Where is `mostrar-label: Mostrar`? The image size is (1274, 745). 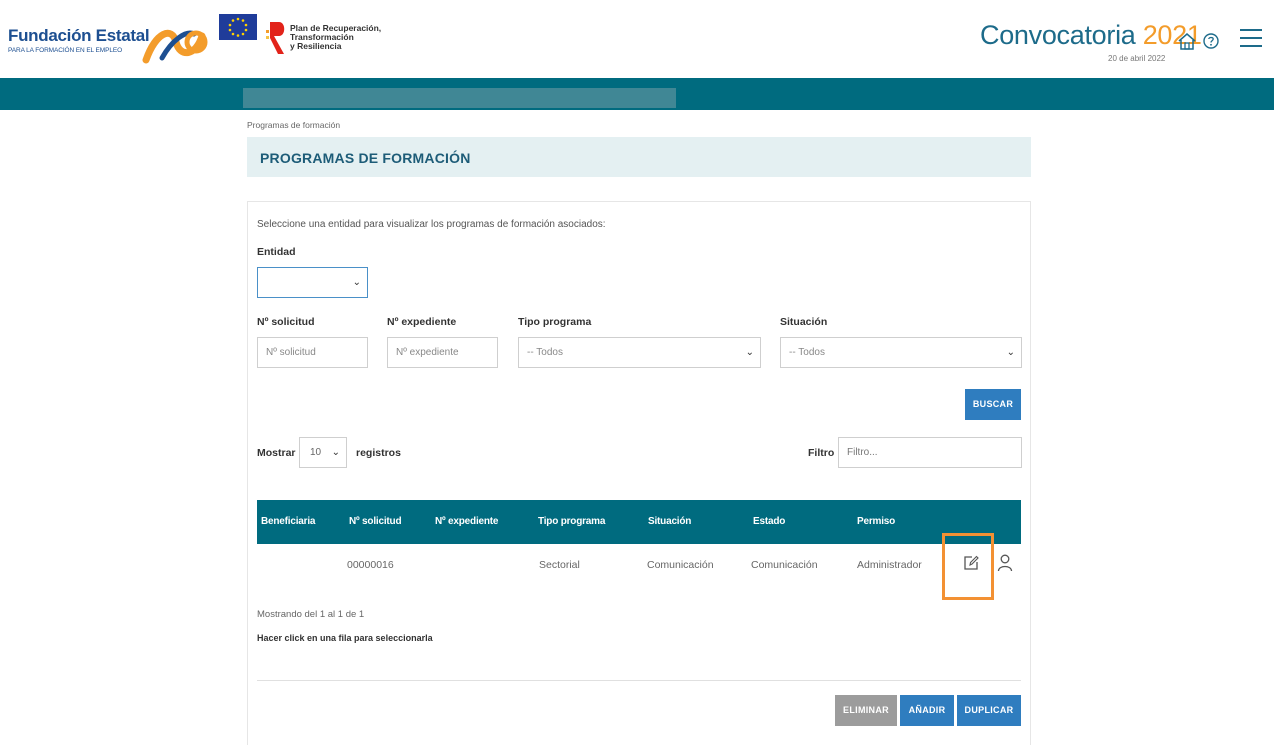 mostrar-label: Mostrar is located at coordinates (276, 453).